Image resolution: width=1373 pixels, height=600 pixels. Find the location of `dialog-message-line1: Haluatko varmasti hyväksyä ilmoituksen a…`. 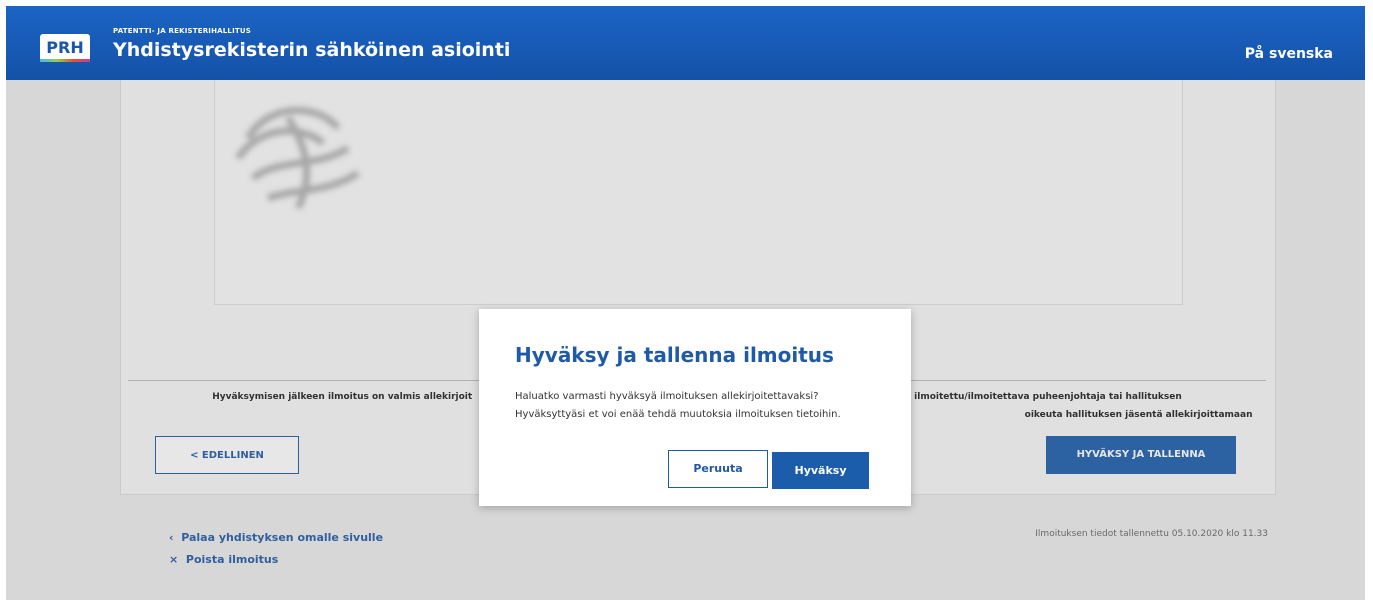

dialog-message-line1: Haluatko varmasti hyväksyä ilmoituksen a… is located at coordinates (667, 396).